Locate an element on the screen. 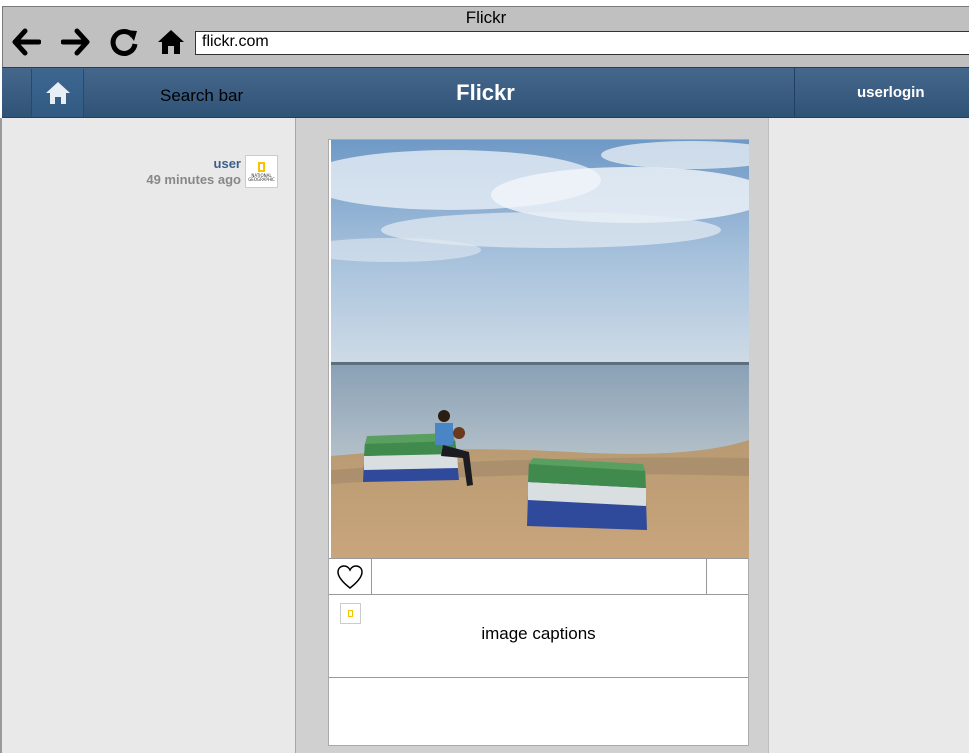 This screenshot has height=753, width=969. back-button is located at coordinates (26, 42).